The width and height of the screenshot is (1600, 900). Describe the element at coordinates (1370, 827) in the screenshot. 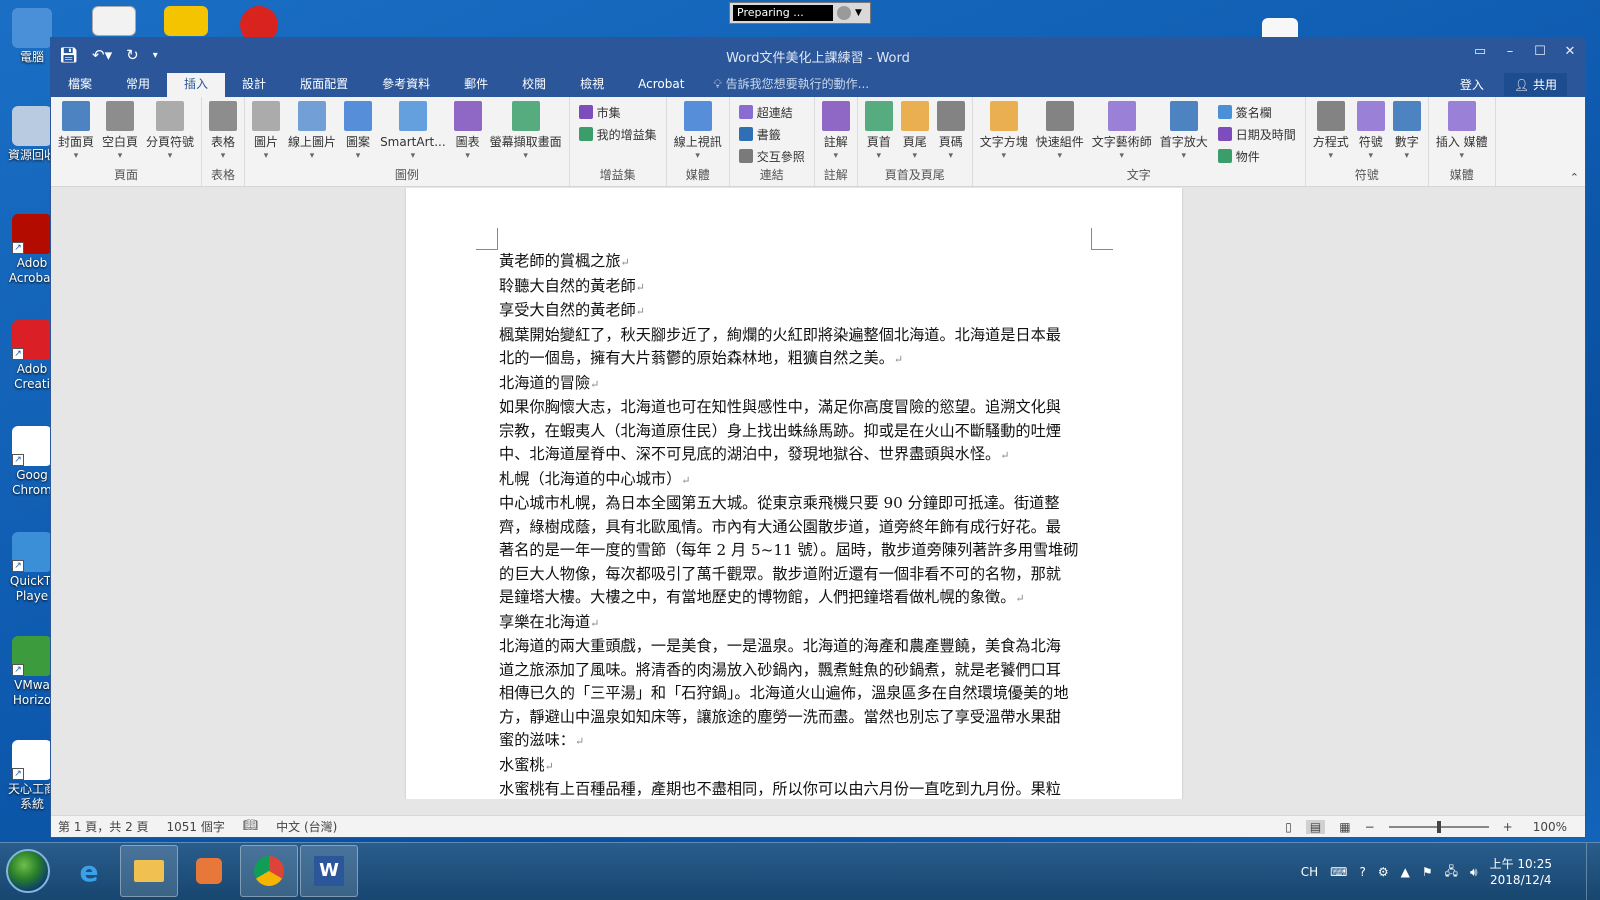

I see `zoom-out-button: −` at that location.